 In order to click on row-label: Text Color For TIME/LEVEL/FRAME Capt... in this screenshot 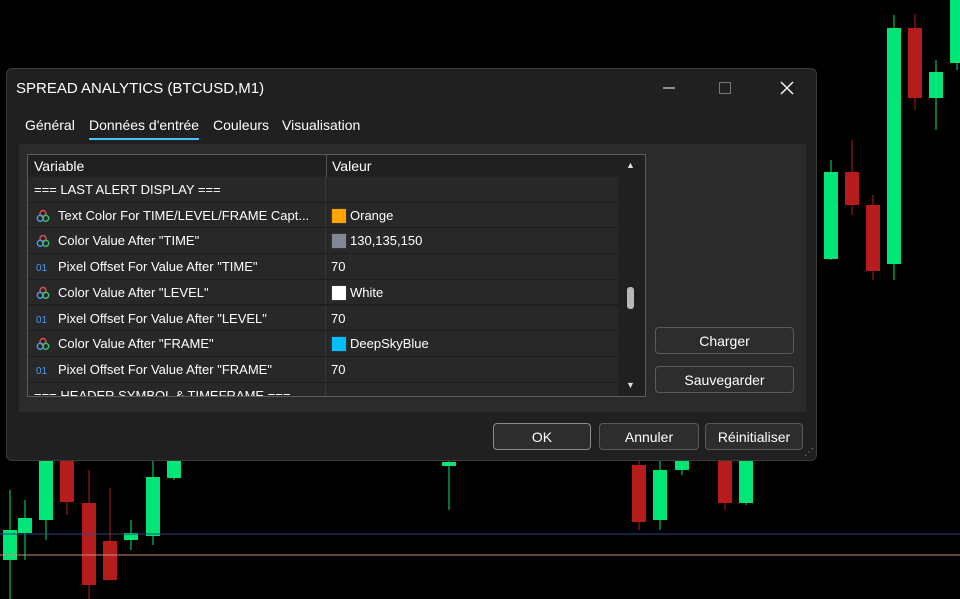, I will do `click(184, 215)`.